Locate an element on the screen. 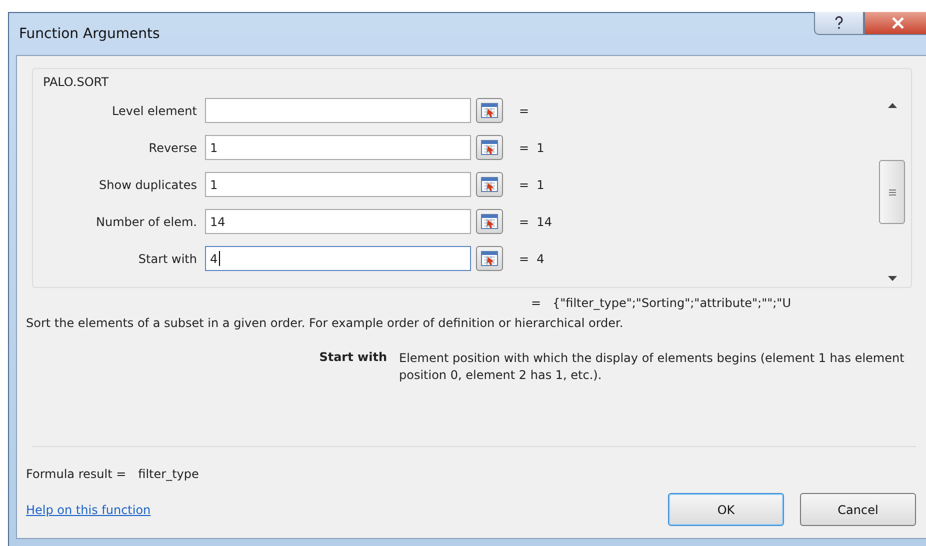  argument-result: = 14 is located at coordinates (535, 221).